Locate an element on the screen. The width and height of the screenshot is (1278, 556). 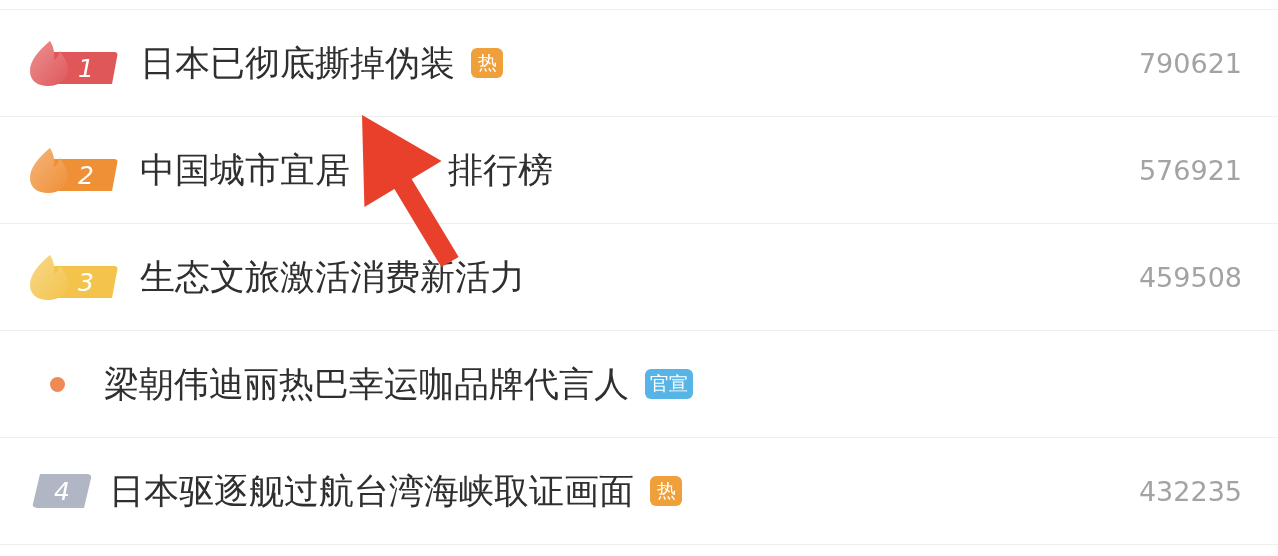
heat-count: 576921 is located at coordinates (1190, 170).